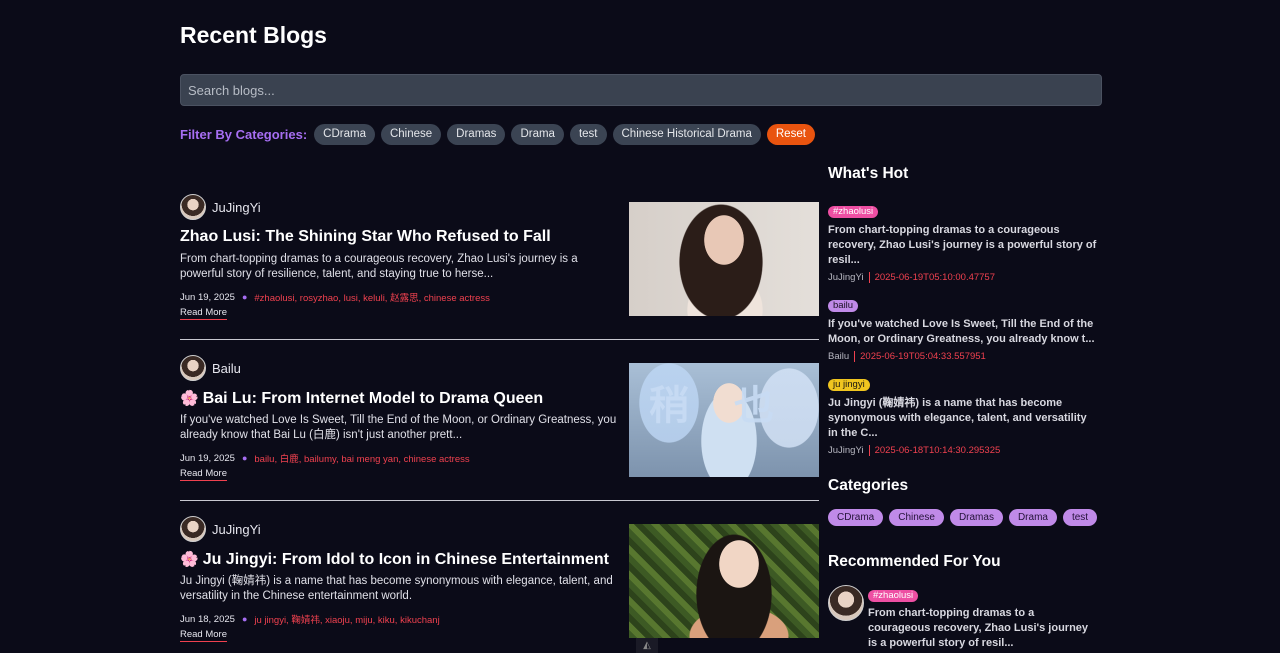 The height and width of the screenshot is (653, 1280). I want to click on hot-author: Bailu, so click(839, 356).